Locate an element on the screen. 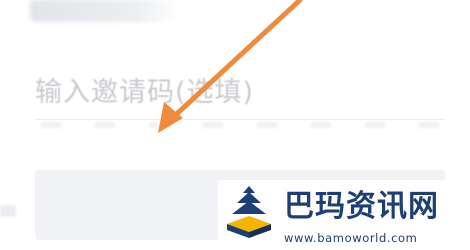 The width and height of the screenshot is (470, 250). blurred-top-element is located at coordinates (105, 11).